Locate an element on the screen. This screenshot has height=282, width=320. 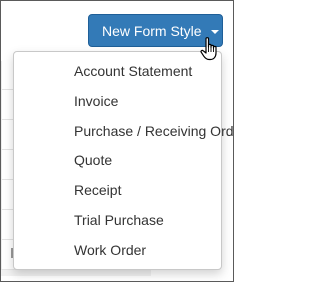
menu-item-quote: Quote is located at coordinates (137, 161).